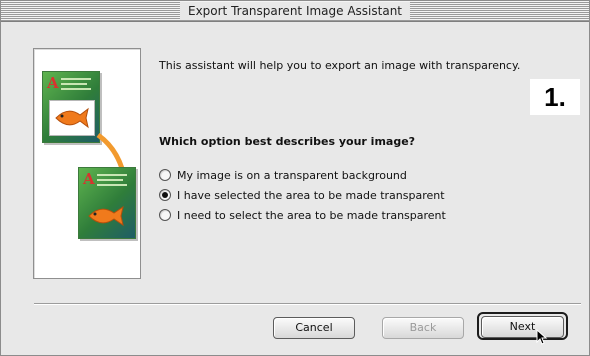 This screenshot has width=590, height=356. Describe the element at coordinates (542, 337) in the screenshot. I see `pointer-cursor-icon` at that location.